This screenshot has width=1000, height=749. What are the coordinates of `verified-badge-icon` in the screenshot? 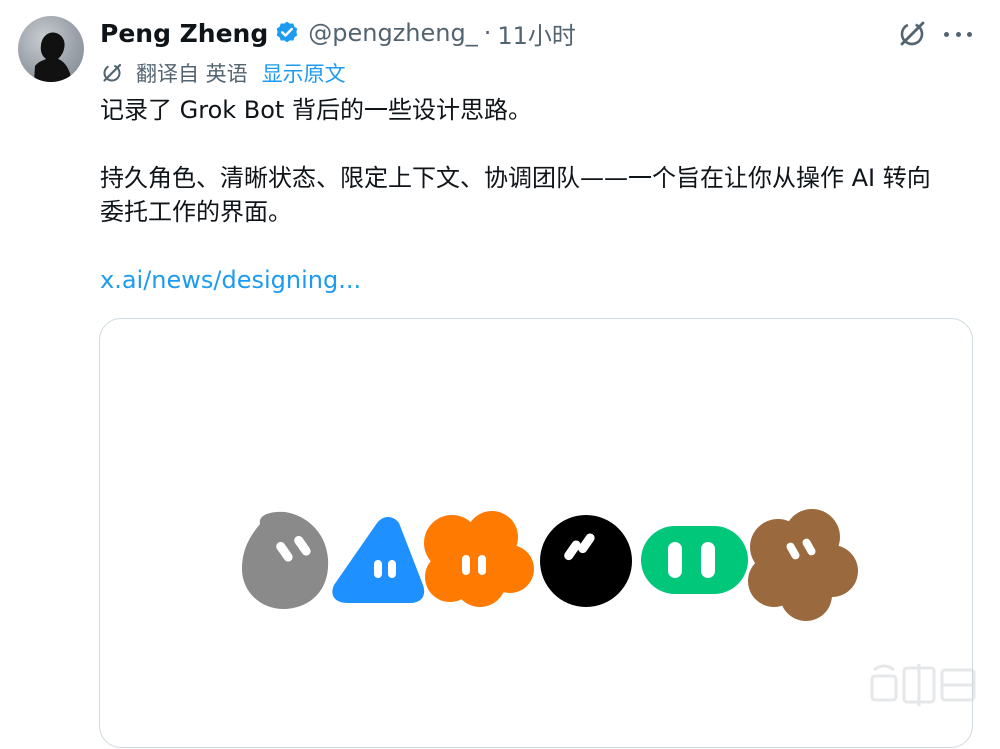 It's located at (287, 33).